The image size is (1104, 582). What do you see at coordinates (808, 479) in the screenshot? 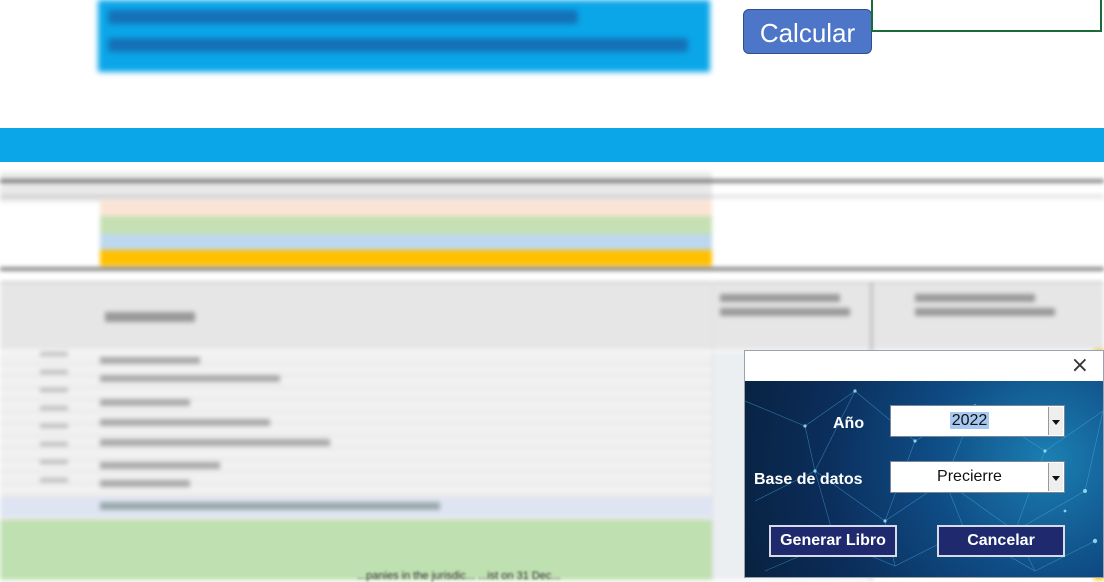
I see `database-label: Base de datos` at bounding box center [808, 479].